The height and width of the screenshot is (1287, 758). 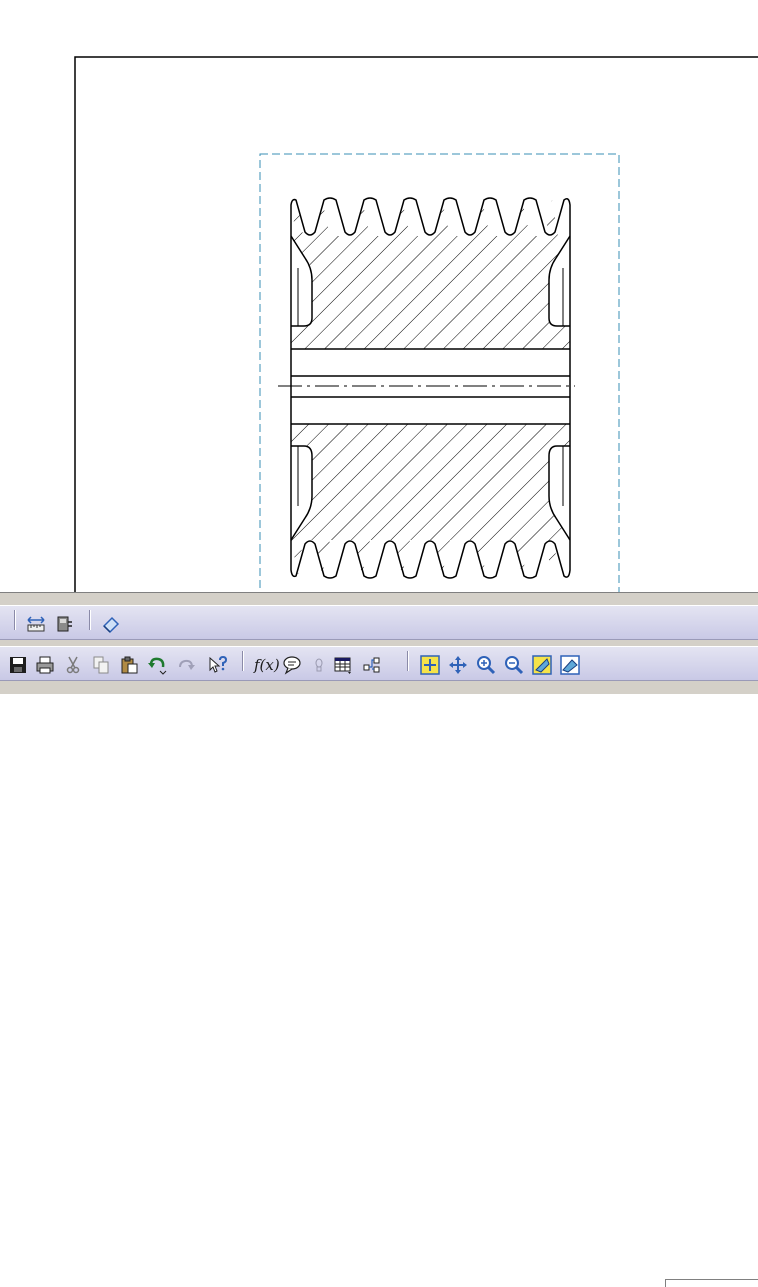 I want to click on normal-view-icon, so click(x=542, y=665).